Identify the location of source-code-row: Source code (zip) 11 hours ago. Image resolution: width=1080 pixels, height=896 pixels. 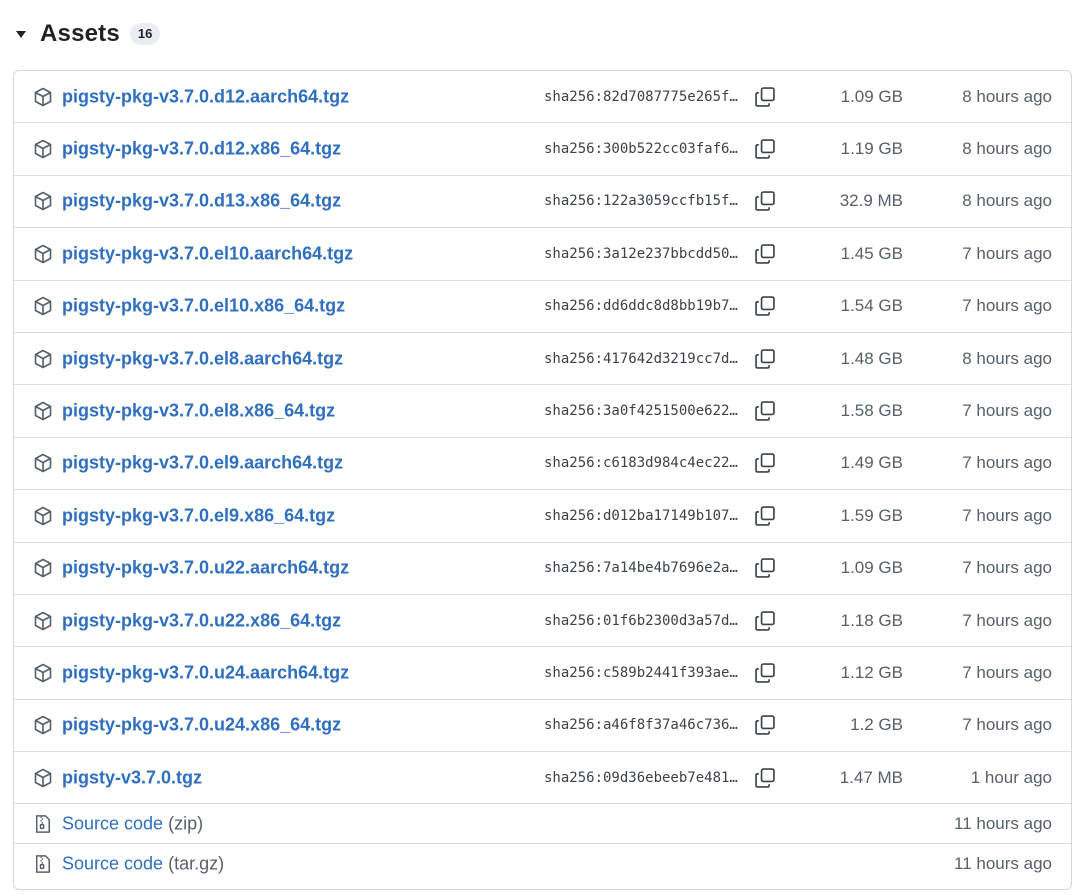
(542, 824).